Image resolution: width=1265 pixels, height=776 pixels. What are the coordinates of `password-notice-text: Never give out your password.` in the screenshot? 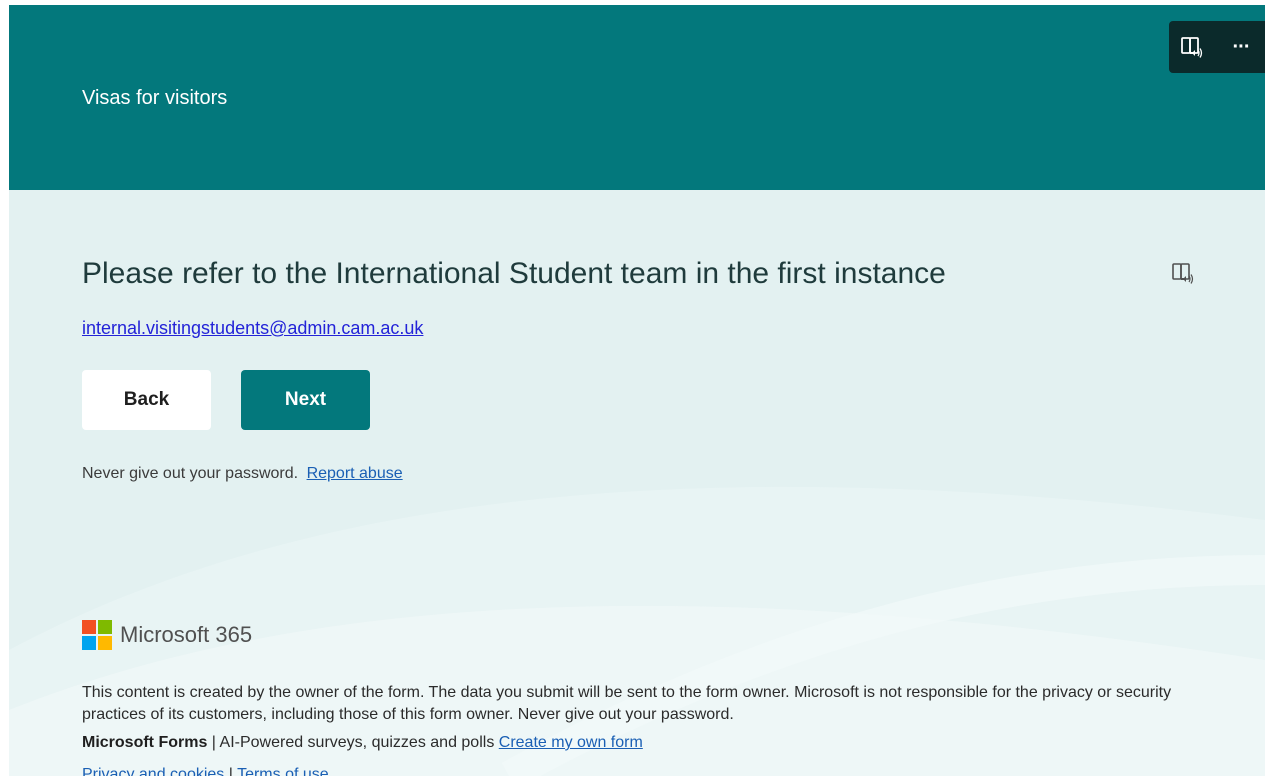 It's located at (190, 473).